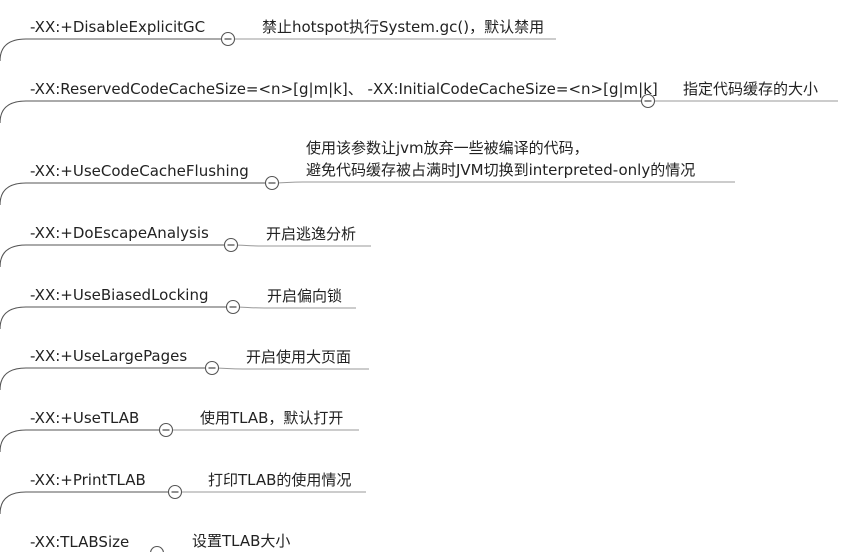  I want to click on child-label: 使用TLAB，默认打开, so click(271, 418).